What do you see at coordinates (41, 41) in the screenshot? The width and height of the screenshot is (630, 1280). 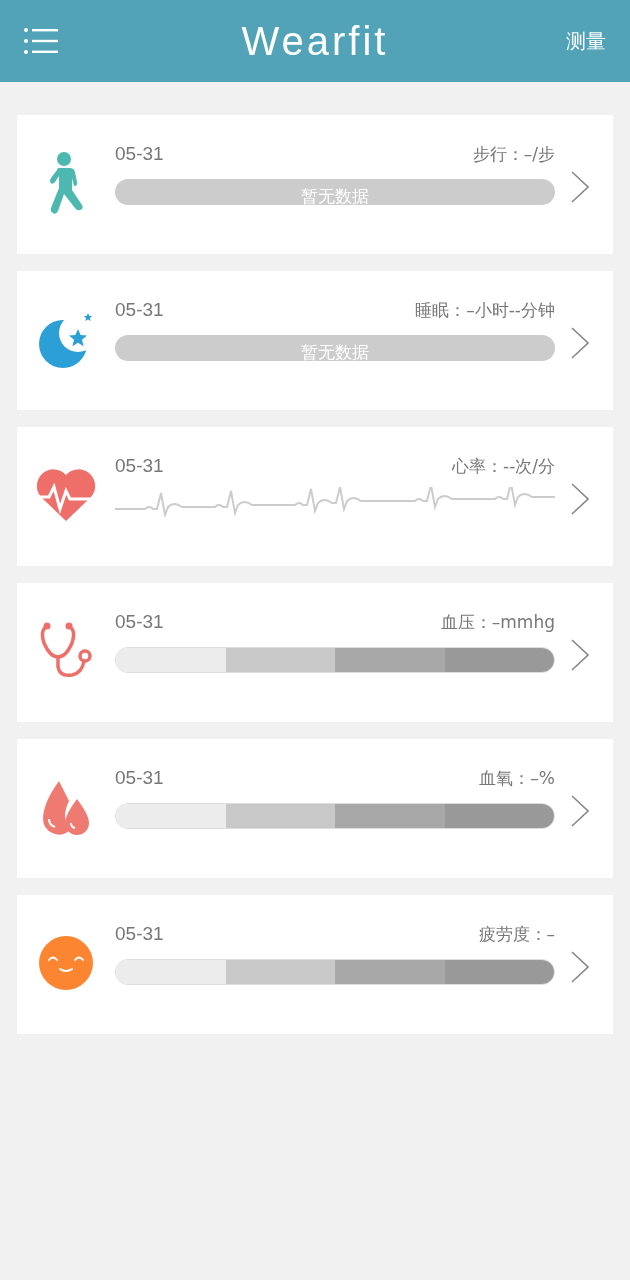 I see `menu-icon` at bounding box center [41, 41].